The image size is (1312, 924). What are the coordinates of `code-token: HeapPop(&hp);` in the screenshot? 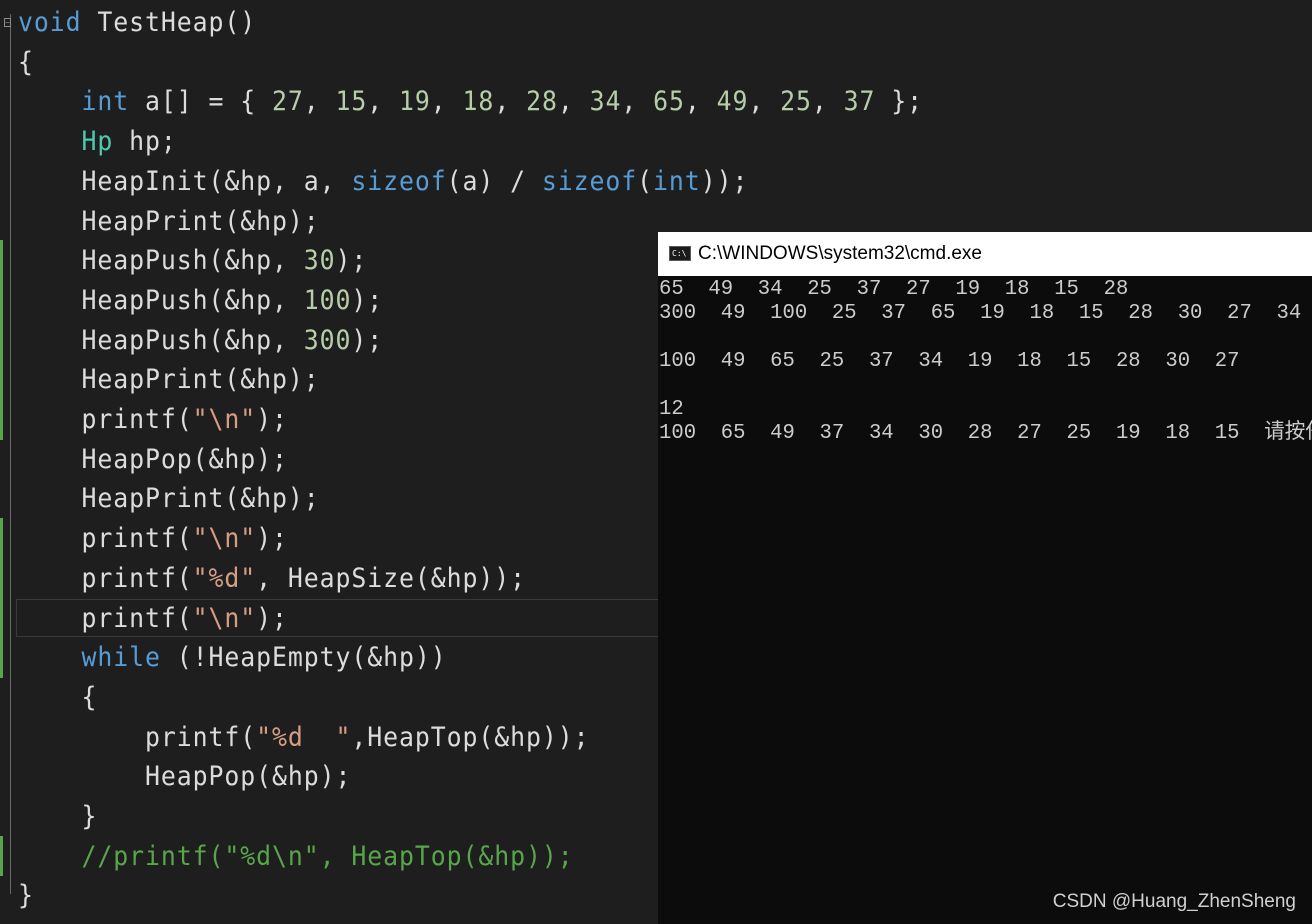 It's located at (185, 777).